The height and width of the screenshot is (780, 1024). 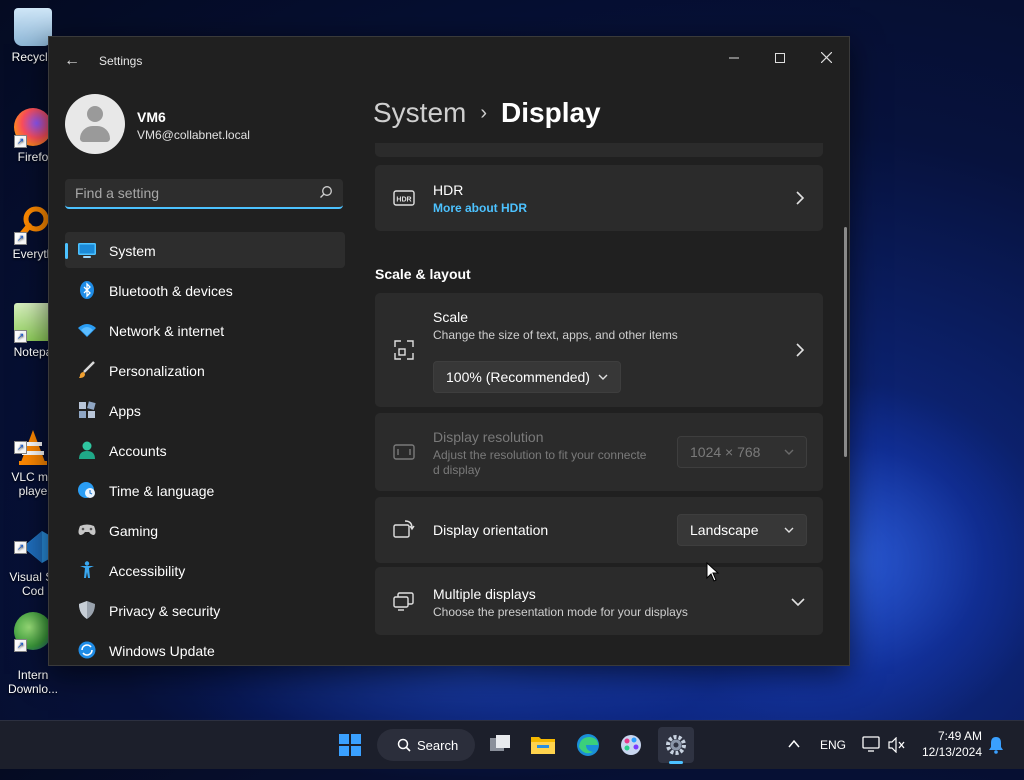 I want to click on download-manager-icon: ↗, so click(x=33, y=632).